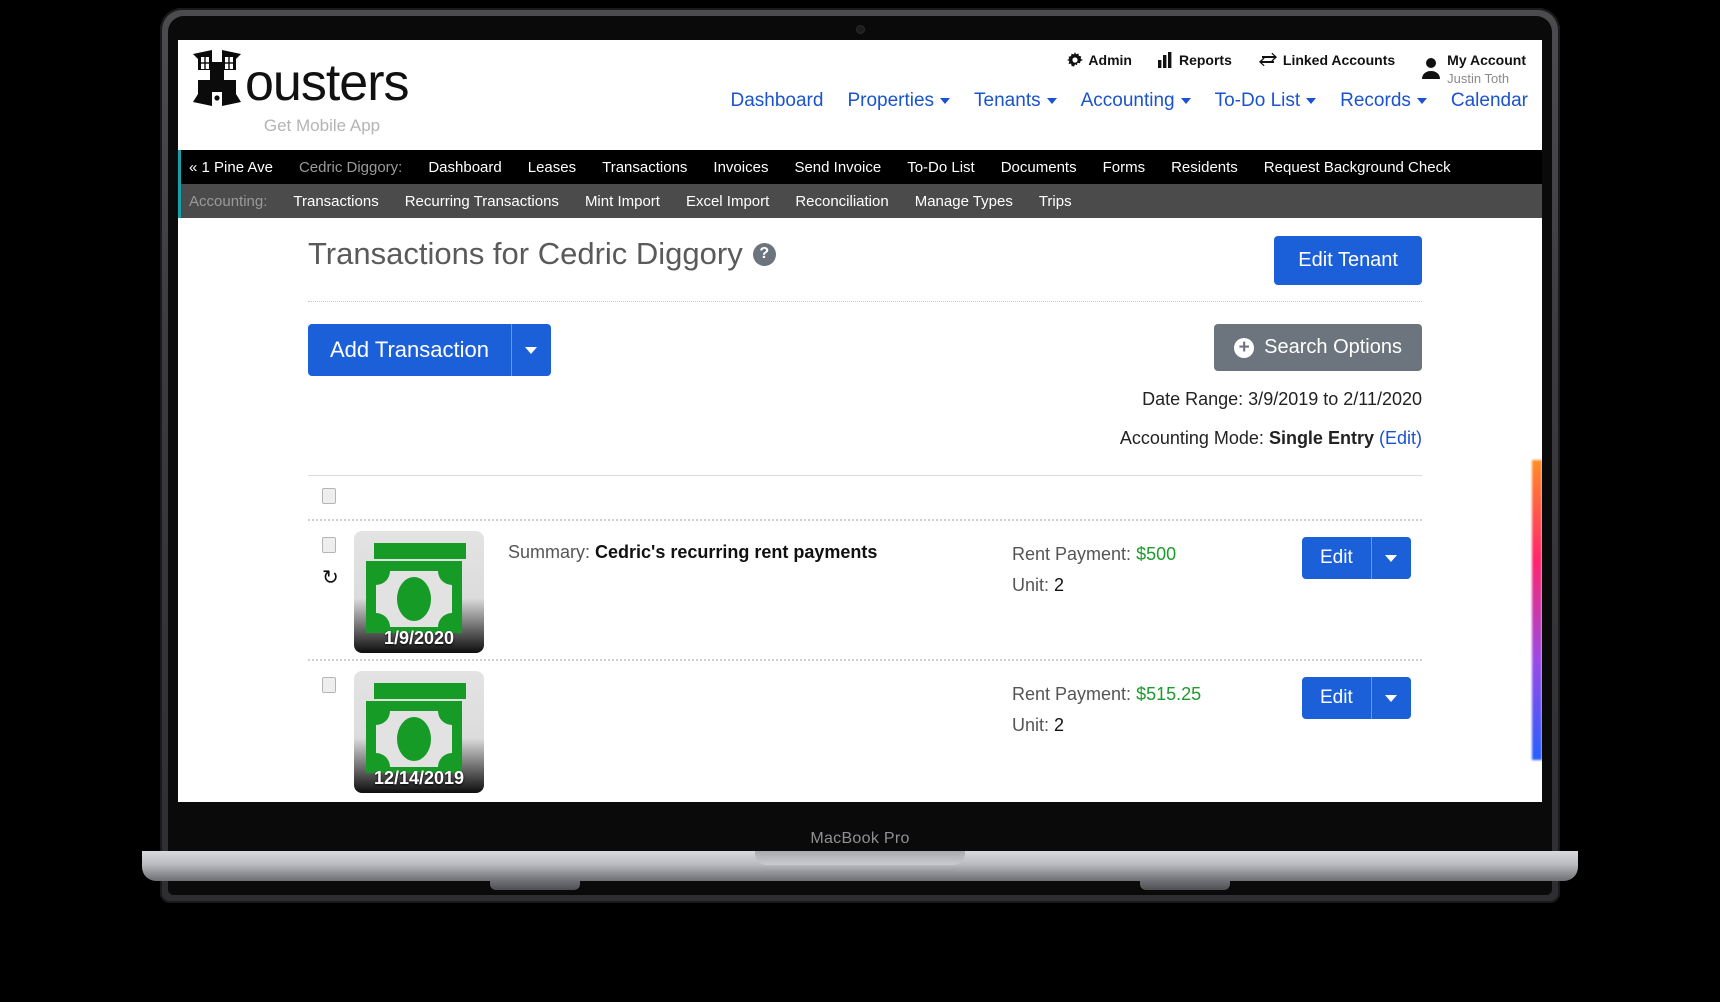 The height and width of the screenshot is (1002, 1720). I want to click on transaction-thumbnail: 12/14/2019, so click(419, 732).